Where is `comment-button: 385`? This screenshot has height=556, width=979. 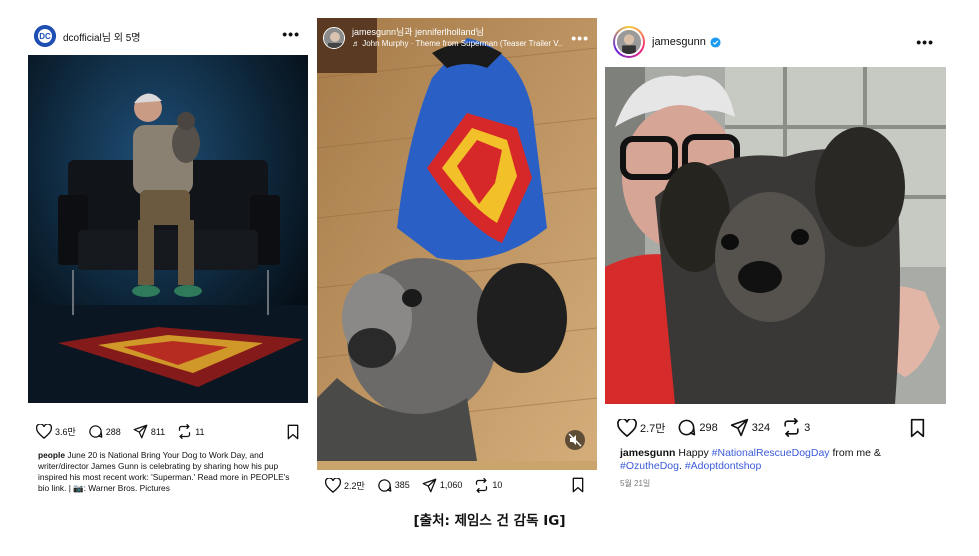 comment-button: 385 is located at coordinates (393, 485).